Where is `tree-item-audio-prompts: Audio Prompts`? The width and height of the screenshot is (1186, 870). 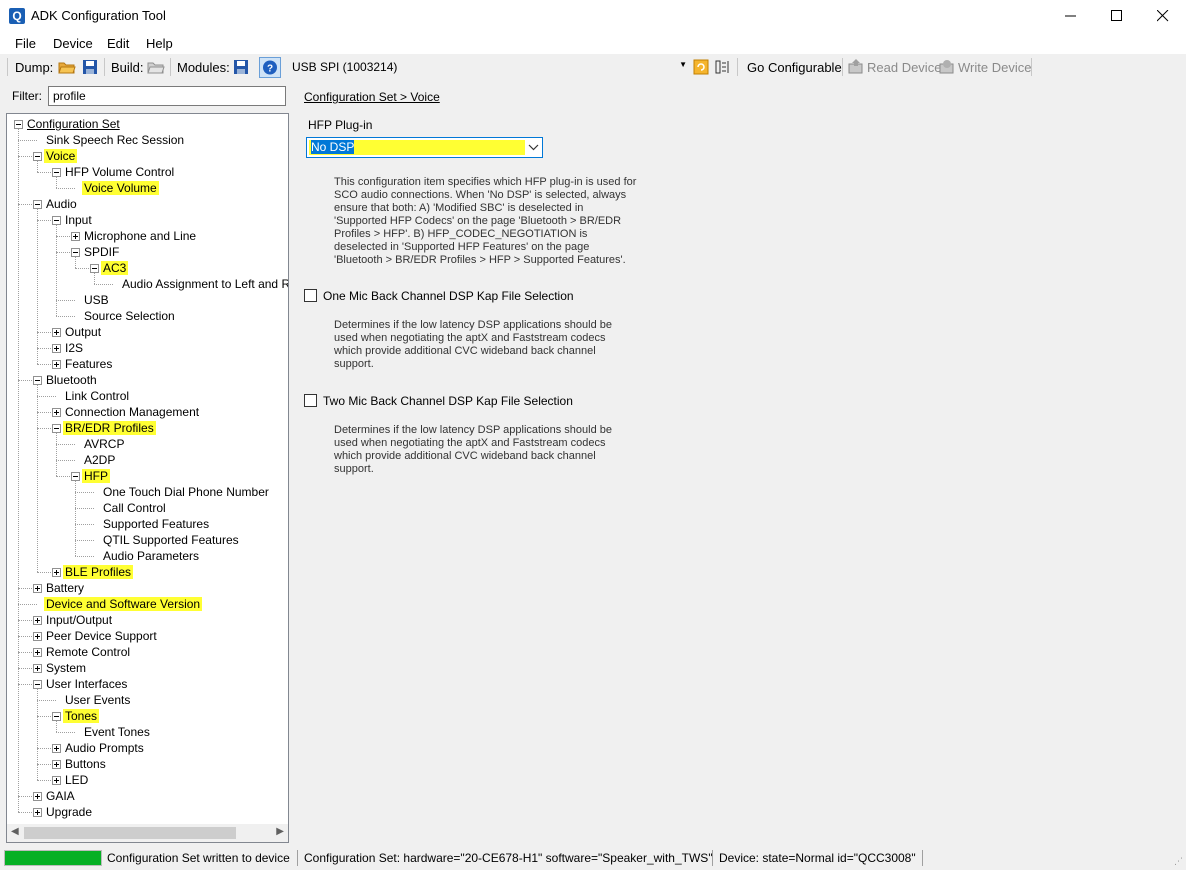 tree-item-audio-prompts: Audio Prompts is located at coordinates (104, 748).